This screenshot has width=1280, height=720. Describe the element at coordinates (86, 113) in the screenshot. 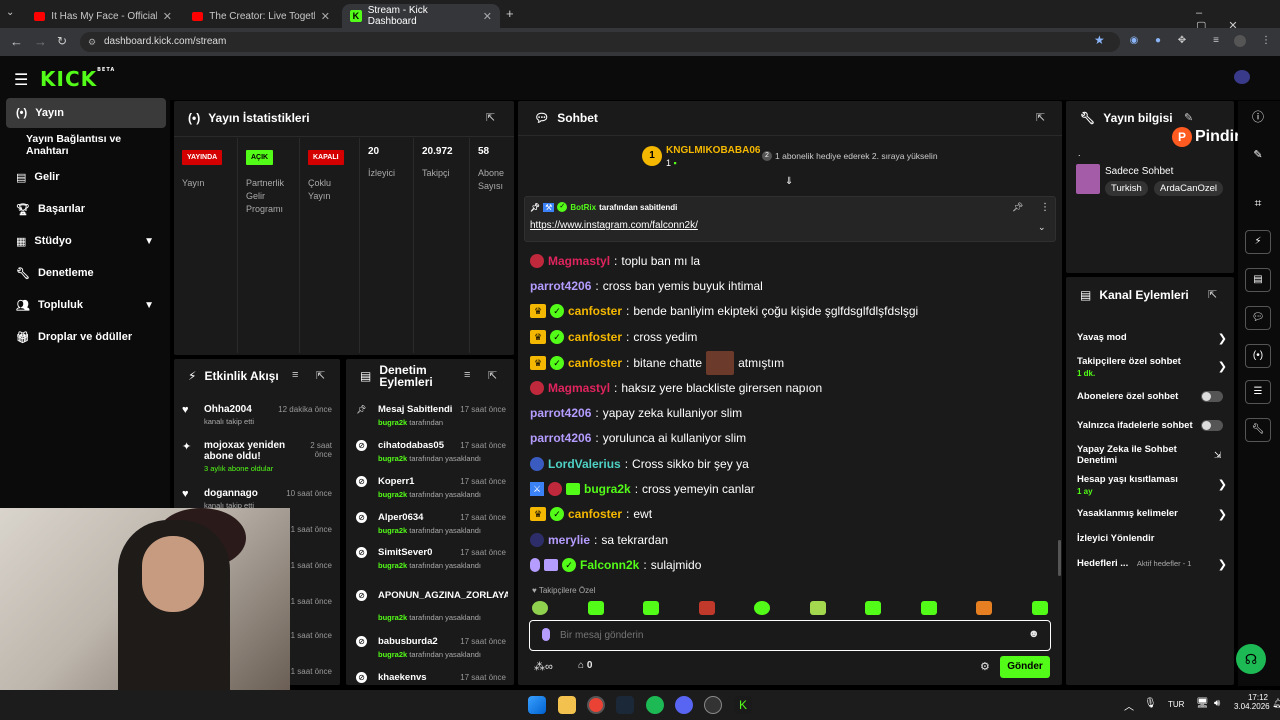

I see `sidebar-item-yayin: (•) Yayın` at that location.